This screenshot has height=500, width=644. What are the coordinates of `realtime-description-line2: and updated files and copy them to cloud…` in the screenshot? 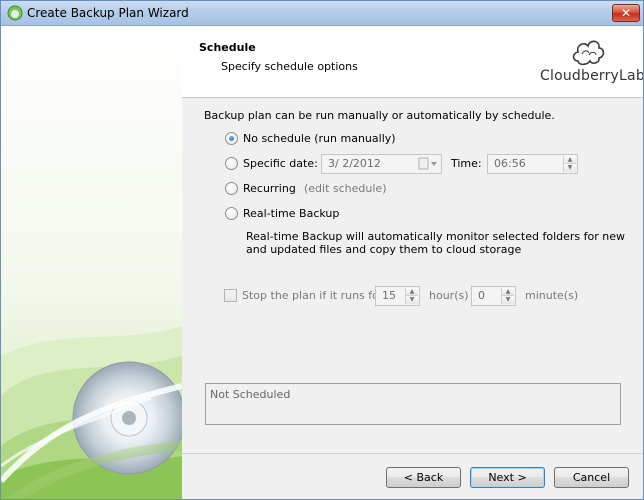 It's located at (384, 249).